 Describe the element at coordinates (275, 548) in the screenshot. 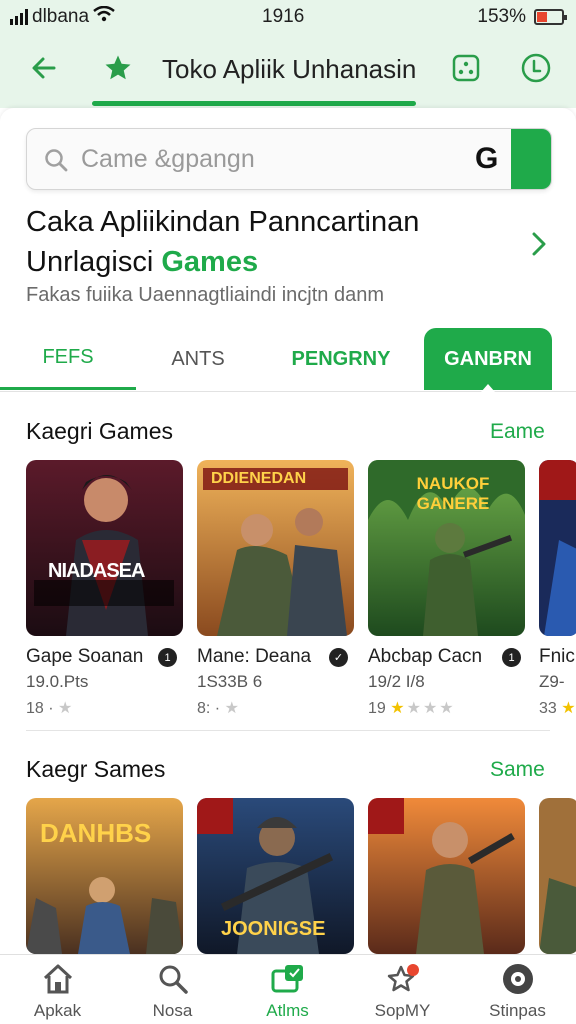

I see `game-artwork: DDIENEDAN` at that location.